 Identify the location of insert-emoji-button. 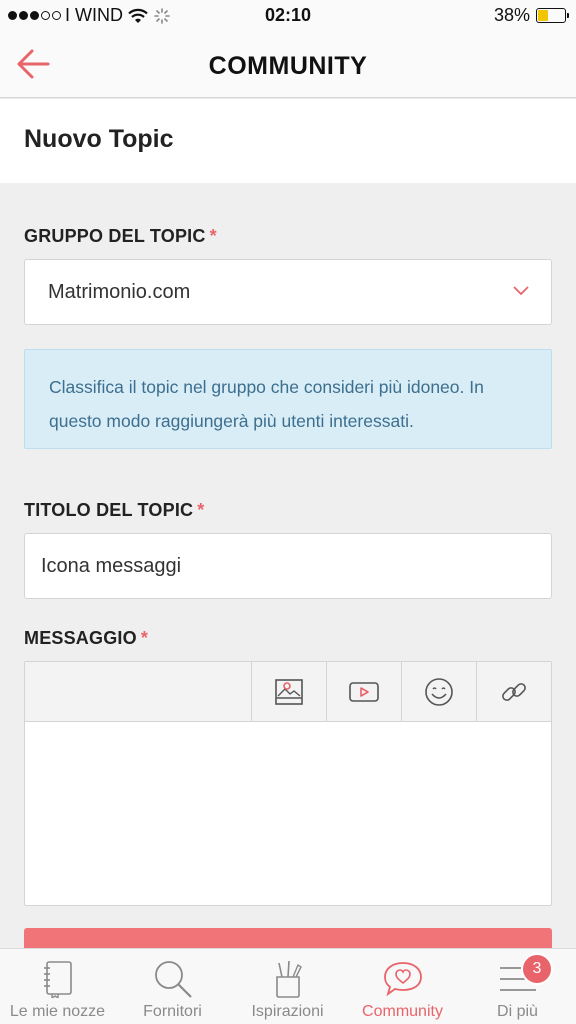
(438, 691).